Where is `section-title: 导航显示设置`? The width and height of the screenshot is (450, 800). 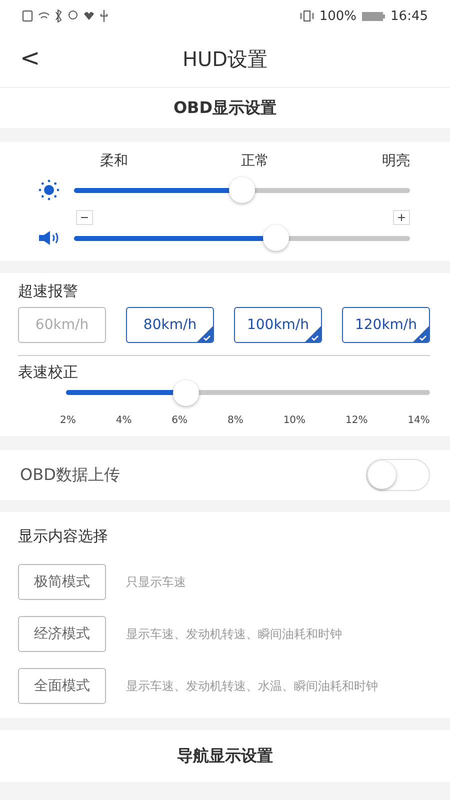
section-title: 导航显示设置 is located at coordinates (225, 756).